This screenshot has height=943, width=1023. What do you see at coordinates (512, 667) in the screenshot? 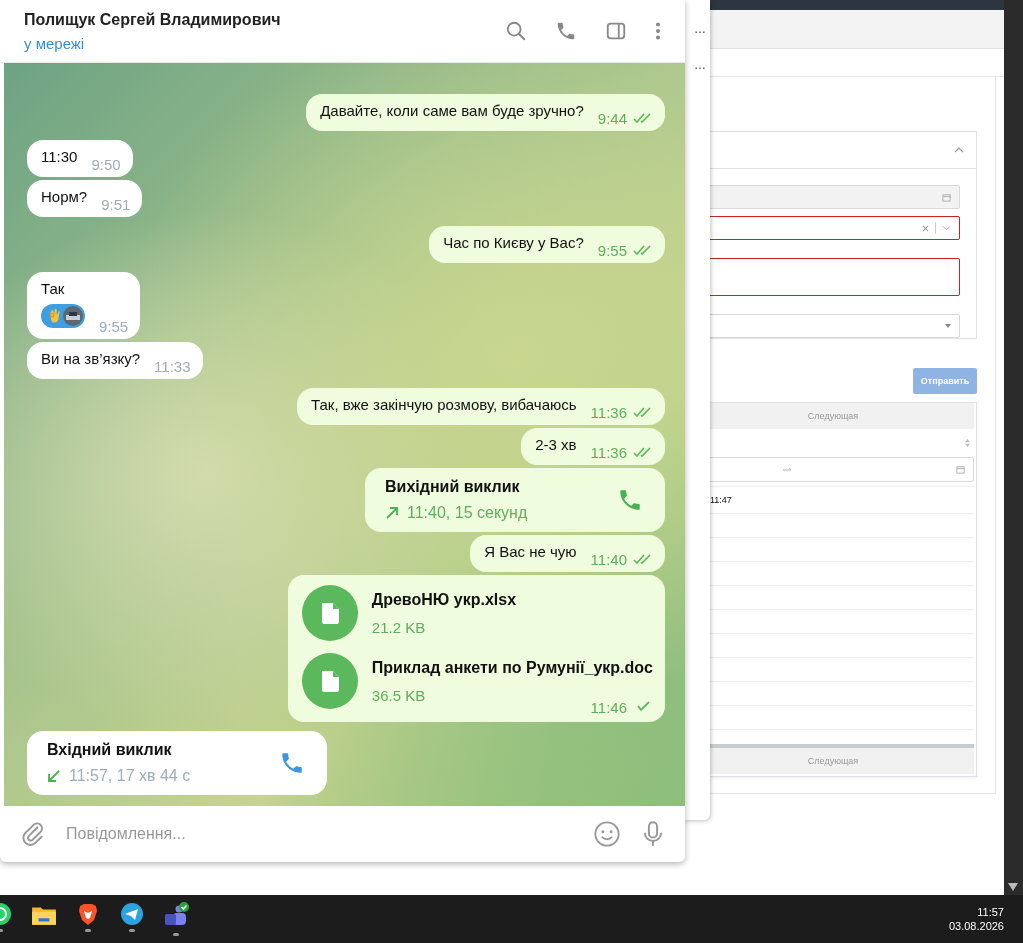
I see `file-name: Приклад анкети по Румунії_укр.doc` at bounding box center [512, 667].